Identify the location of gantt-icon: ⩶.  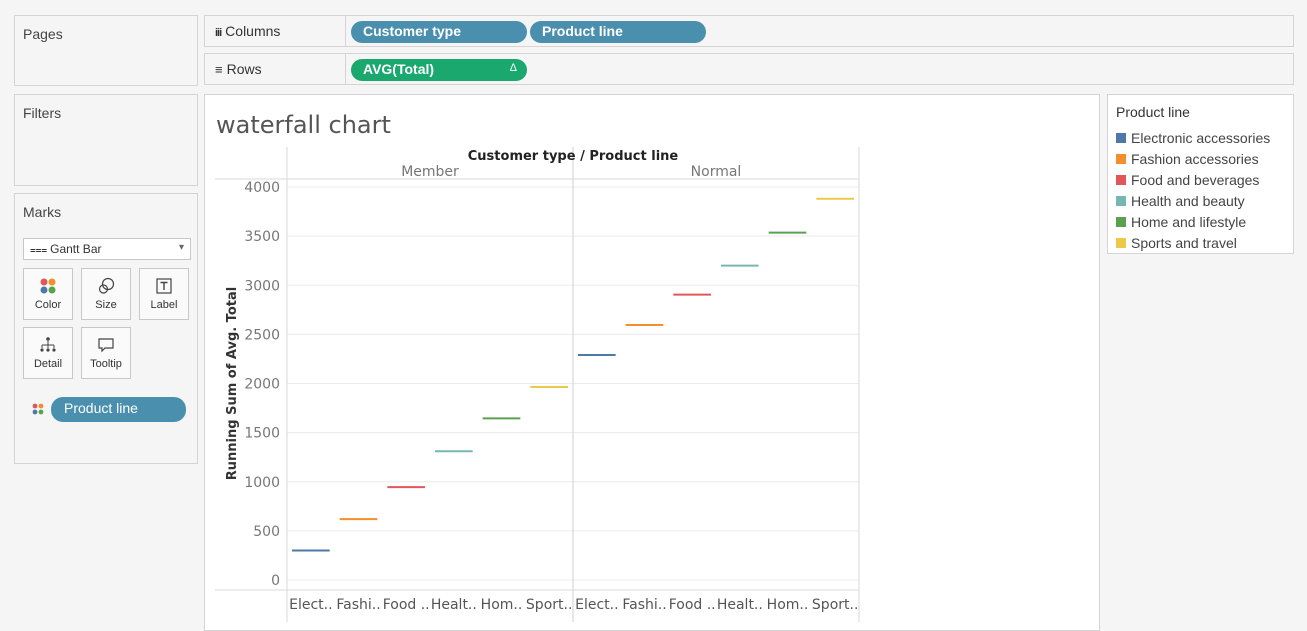
(39, 250).